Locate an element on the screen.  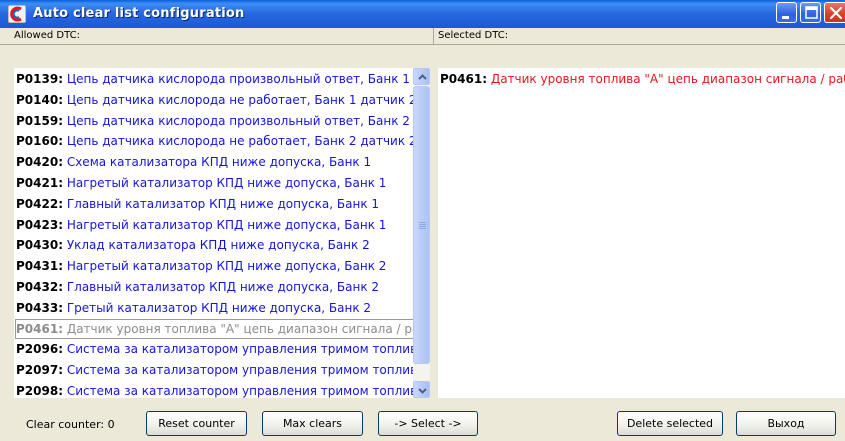
close-icon is located at coordinates (836, 13).